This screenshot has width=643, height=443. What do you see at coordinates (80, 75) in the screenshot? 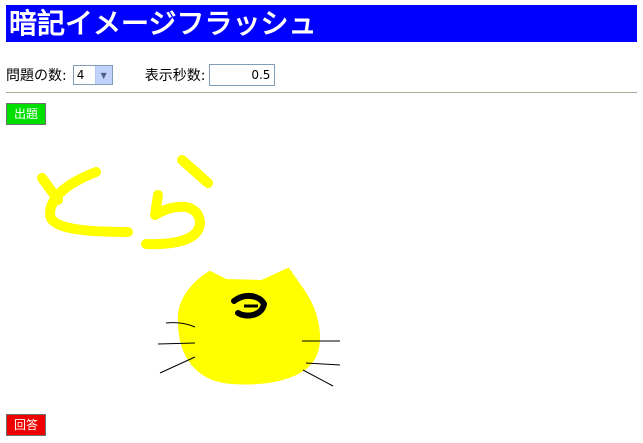
I see `question-count-value: 4` at bounding box center [80, 75].